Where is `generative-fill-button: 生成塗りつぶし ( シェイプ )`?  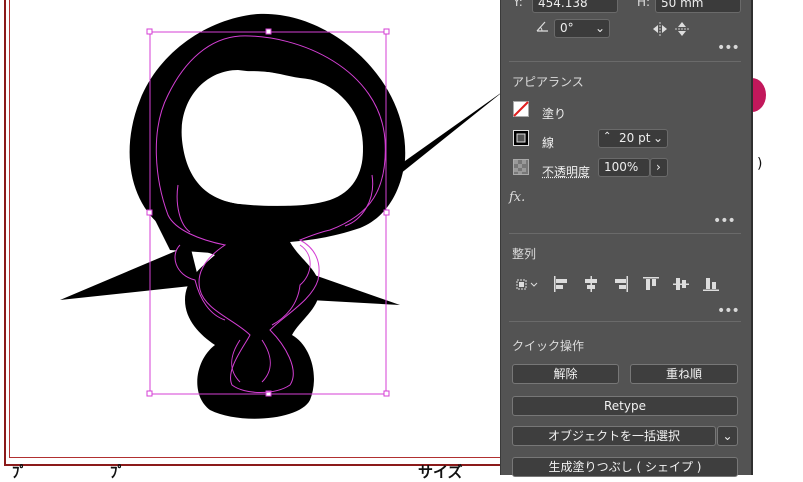
generative-fill-button: 生成塗りつぶし ( シェイプ ) is located at coordinates (625, 467).